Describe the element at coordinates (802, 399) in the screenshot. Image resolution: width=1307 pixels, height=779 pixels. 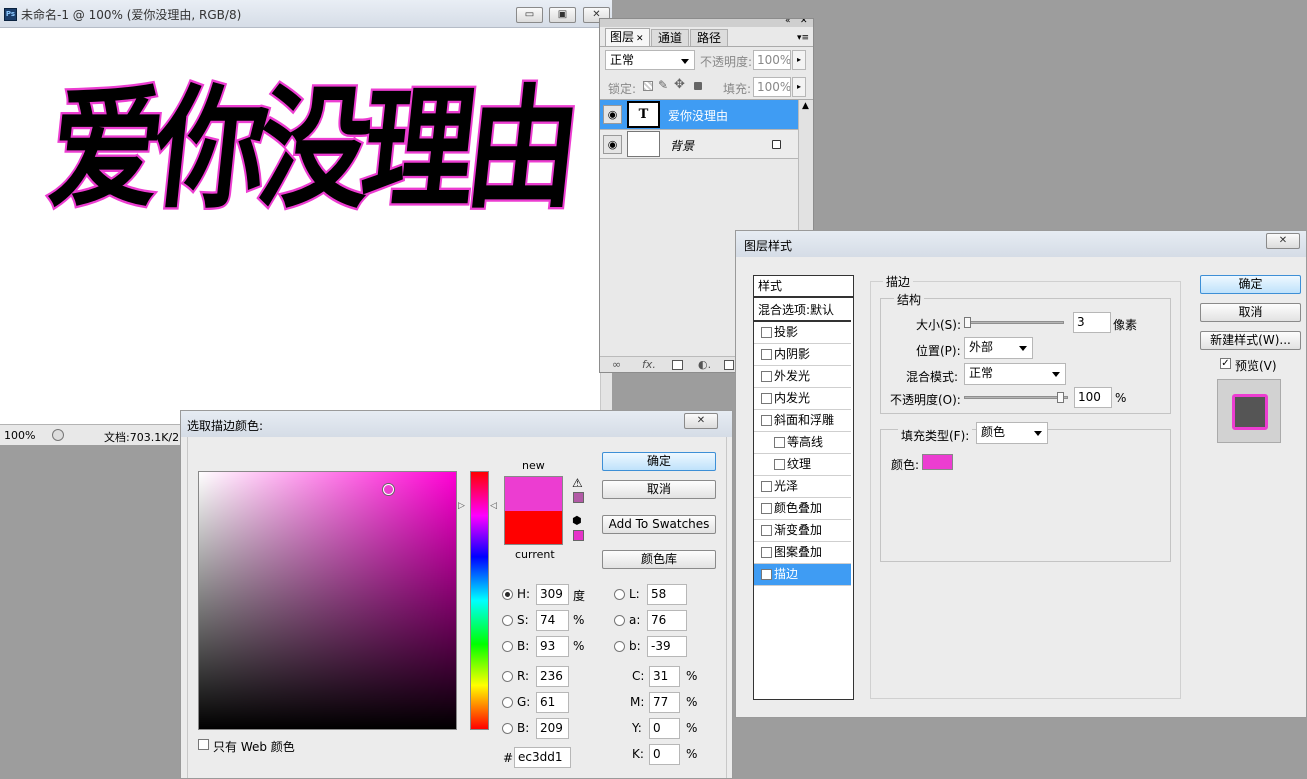
I see `style-item: 内发光` at that location.